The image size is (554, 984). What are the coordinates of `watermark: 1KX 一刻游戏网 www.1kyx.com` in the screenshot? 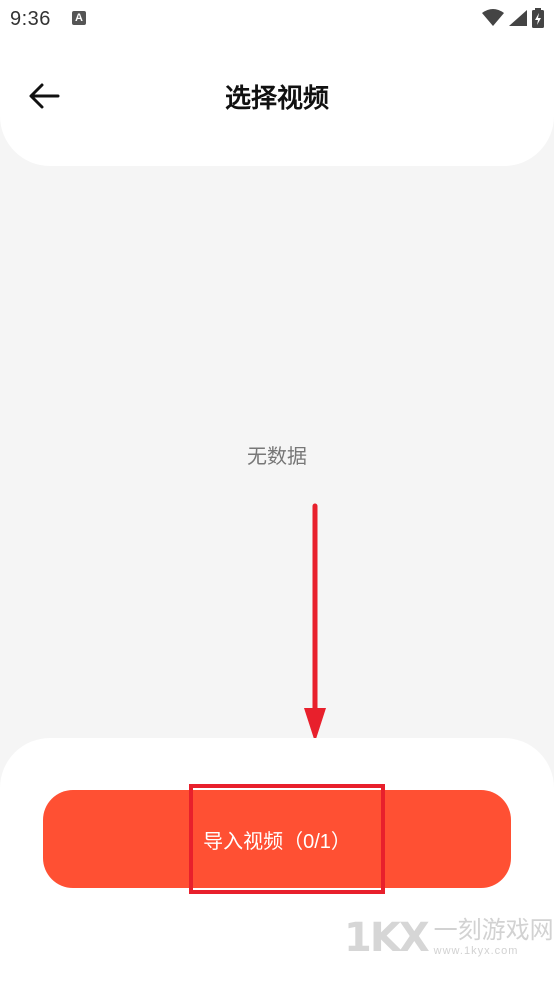 It's located at (449, 938).